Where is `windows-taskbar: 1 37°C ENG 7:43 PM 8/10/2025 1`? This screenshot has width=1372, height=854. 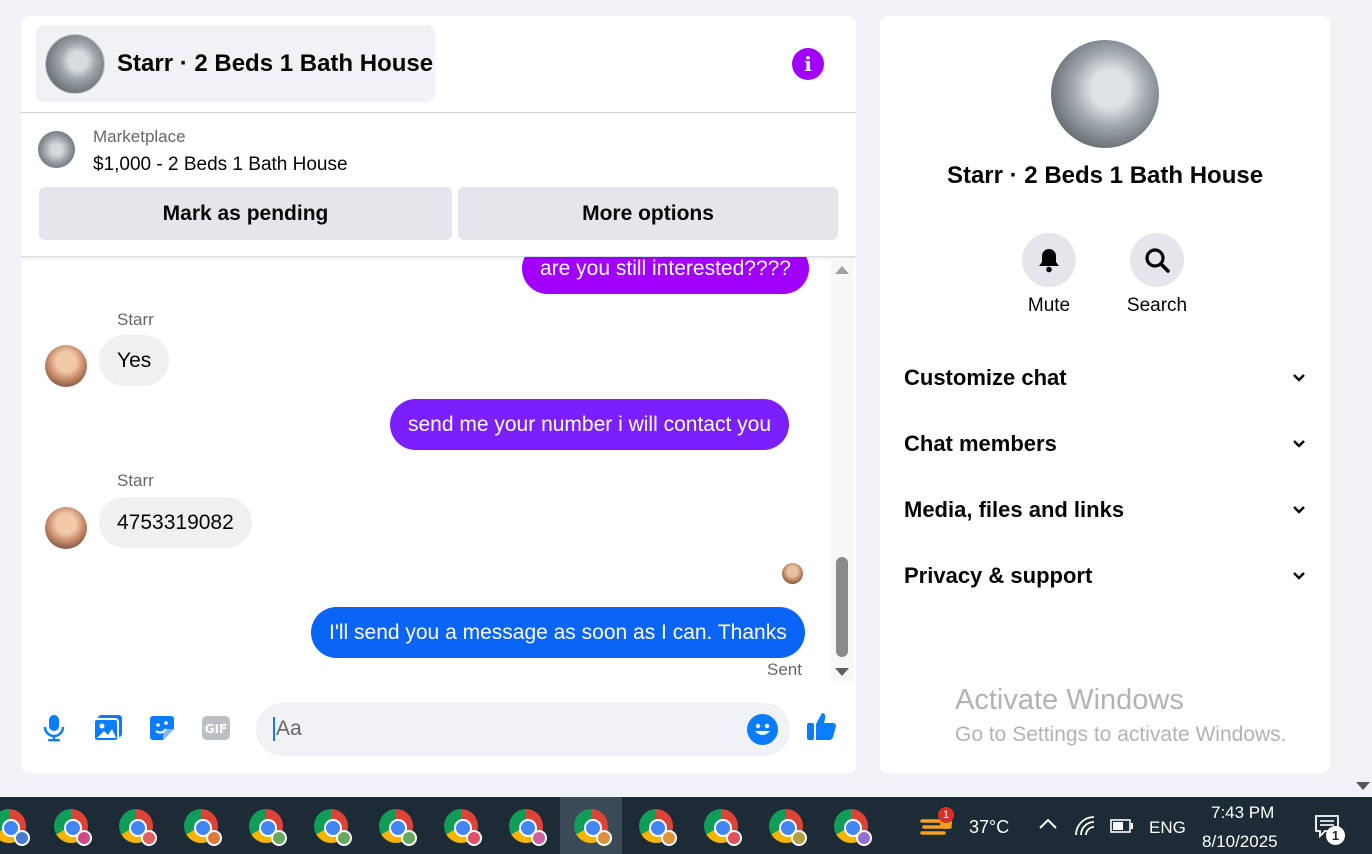
windows-taskbar: 1 37°C ENG 7:43 PM 8/10/2025 1 is located at coordinates (686, 825).